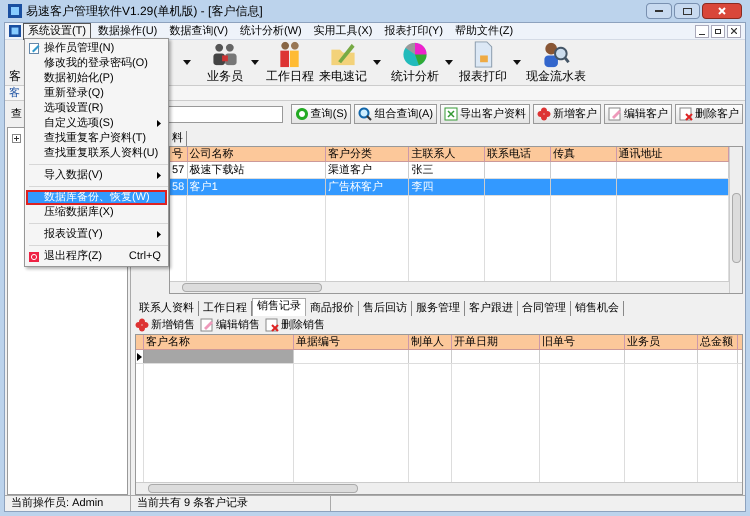  What do you see at coordinates (96, 63) in the screenshot?
I see `menu-entry: 修改我的登录密码(O)` at bounding box center [96, 63].